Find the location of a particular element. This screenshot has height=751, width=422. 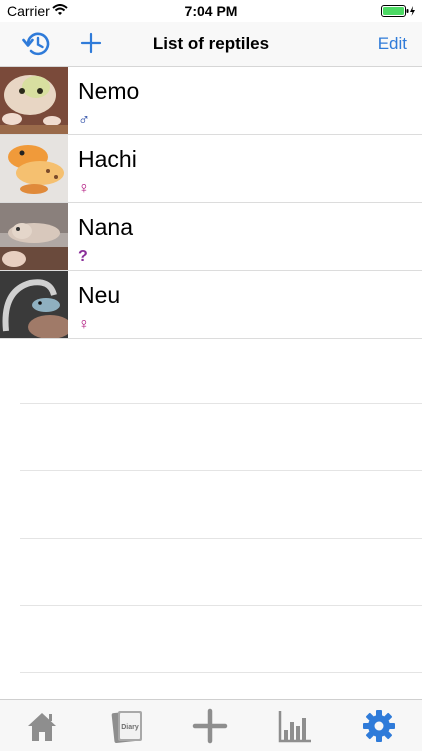

page-title: List of reptiles is located at coordinates (211, 43).